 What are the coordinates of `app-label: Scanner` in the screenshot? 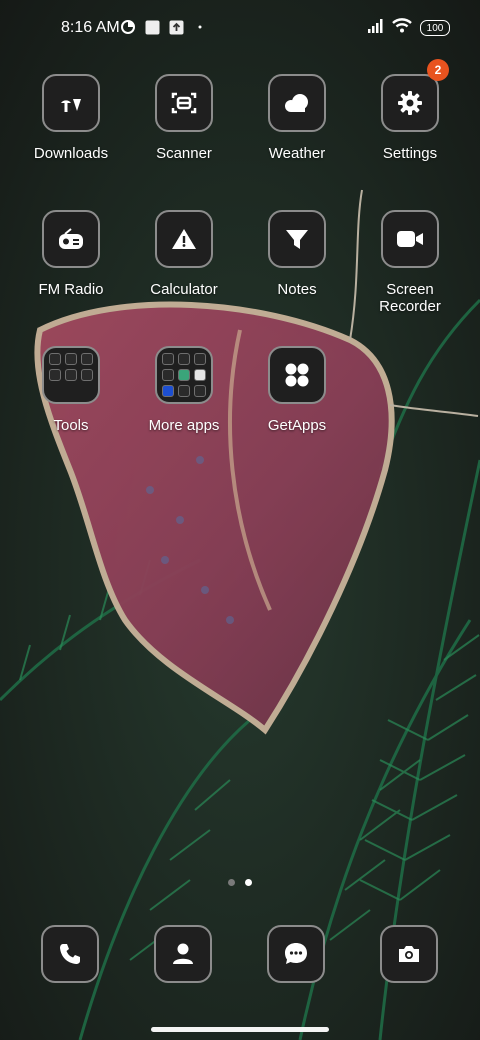 It's located at (184, 153).